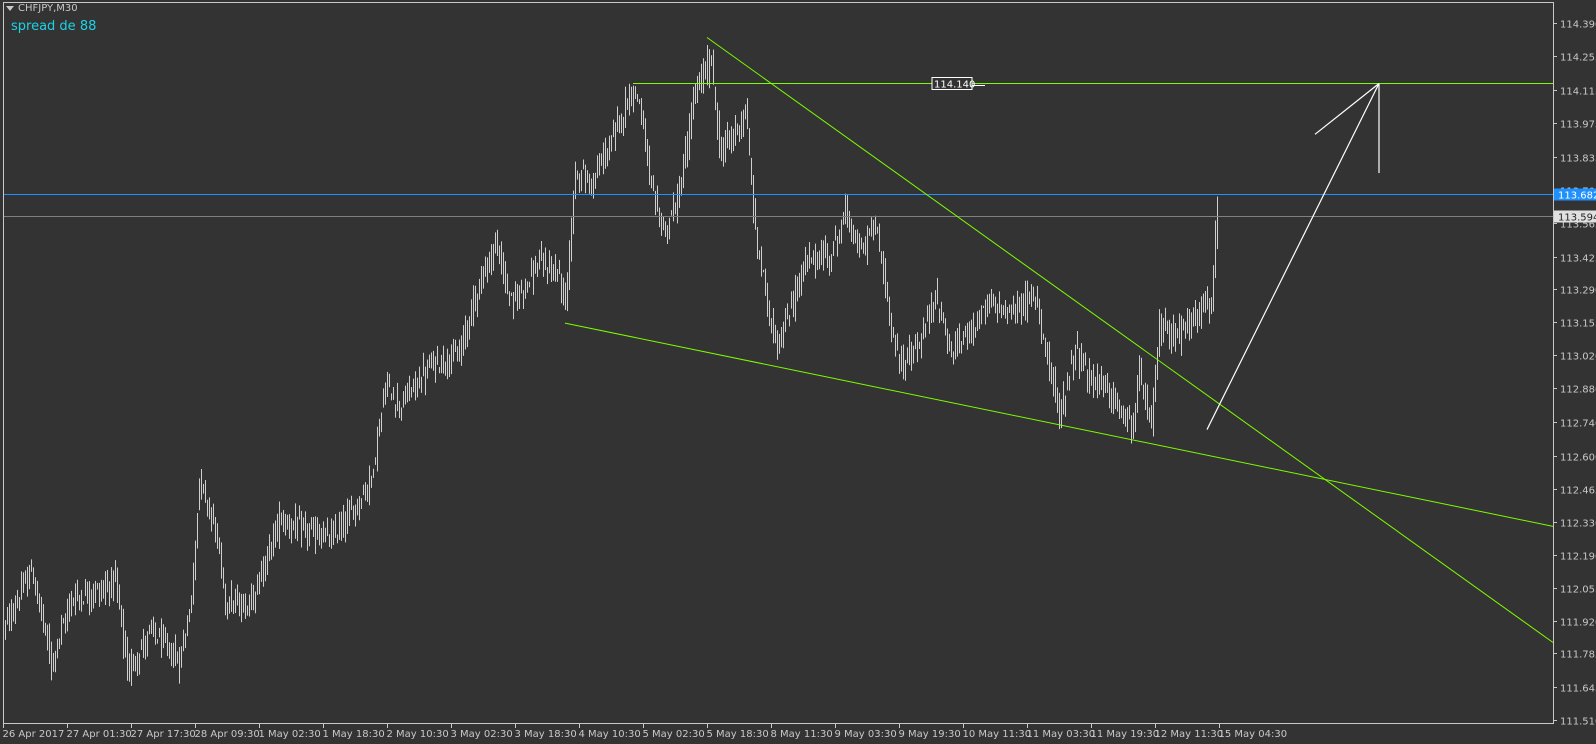  I want to click on time-tick-label: 12 May 11:30, so click(1189, 734).